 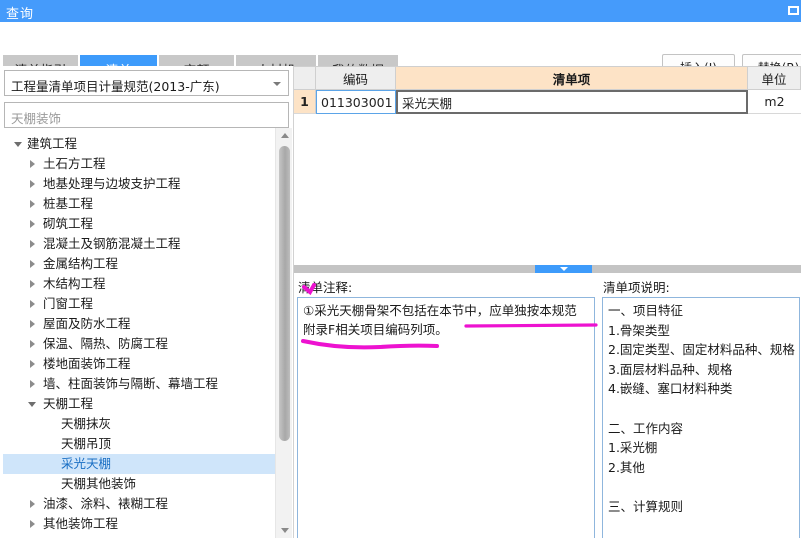 What do you see at coordinates (774, 102) in the screenshot?
I see `cell-unit: m2` at bounding box center [774, 102].